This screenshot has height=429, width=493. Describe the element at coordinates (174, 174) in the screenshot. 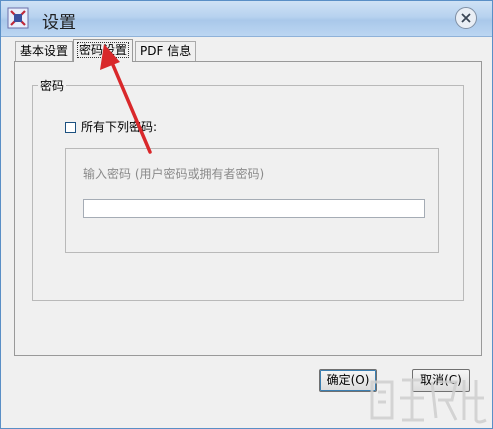

I see `password-input-label: 输入密码 (用户密码或拥有者密码)` at that location.